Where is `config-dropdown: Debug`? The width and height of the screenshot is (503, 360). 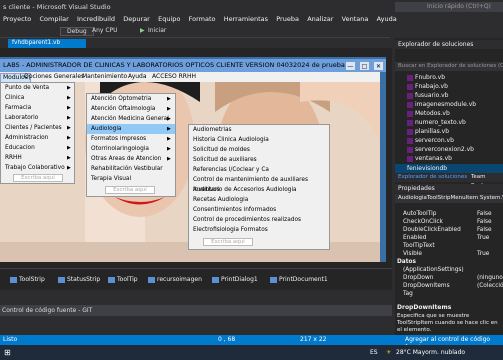
config-dropdown: Debug is located at coordinates (77, 31).